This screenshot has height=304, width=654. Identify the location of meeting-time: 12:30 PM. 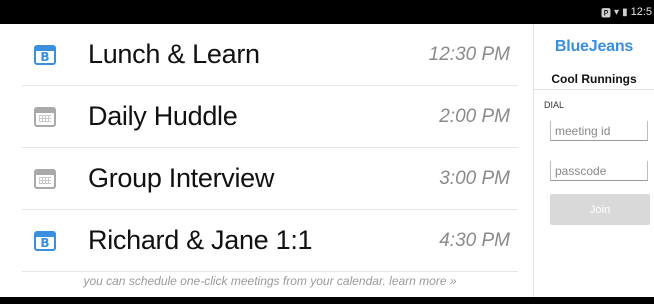
(469, 54).